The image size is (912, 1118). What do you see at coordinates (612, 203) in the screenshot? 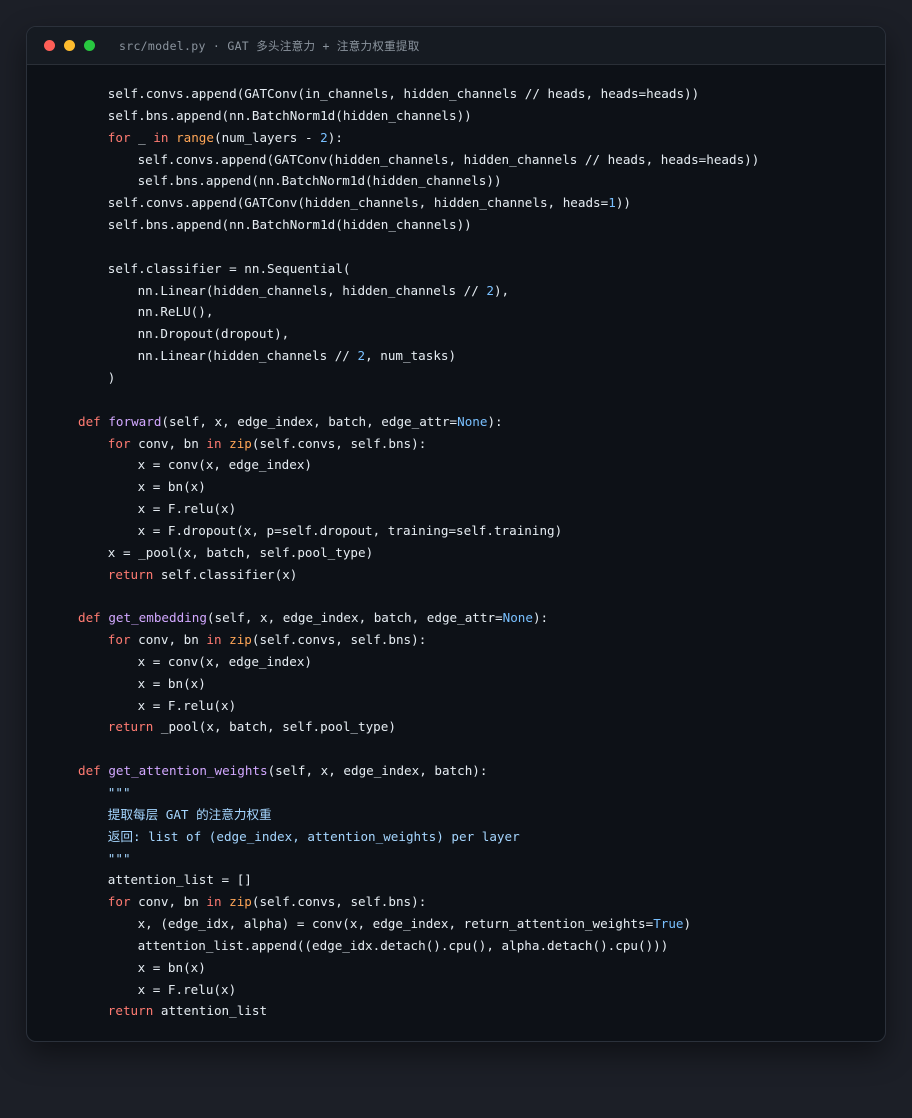
I see `code-token: 1` at bounding box center [612, 203].